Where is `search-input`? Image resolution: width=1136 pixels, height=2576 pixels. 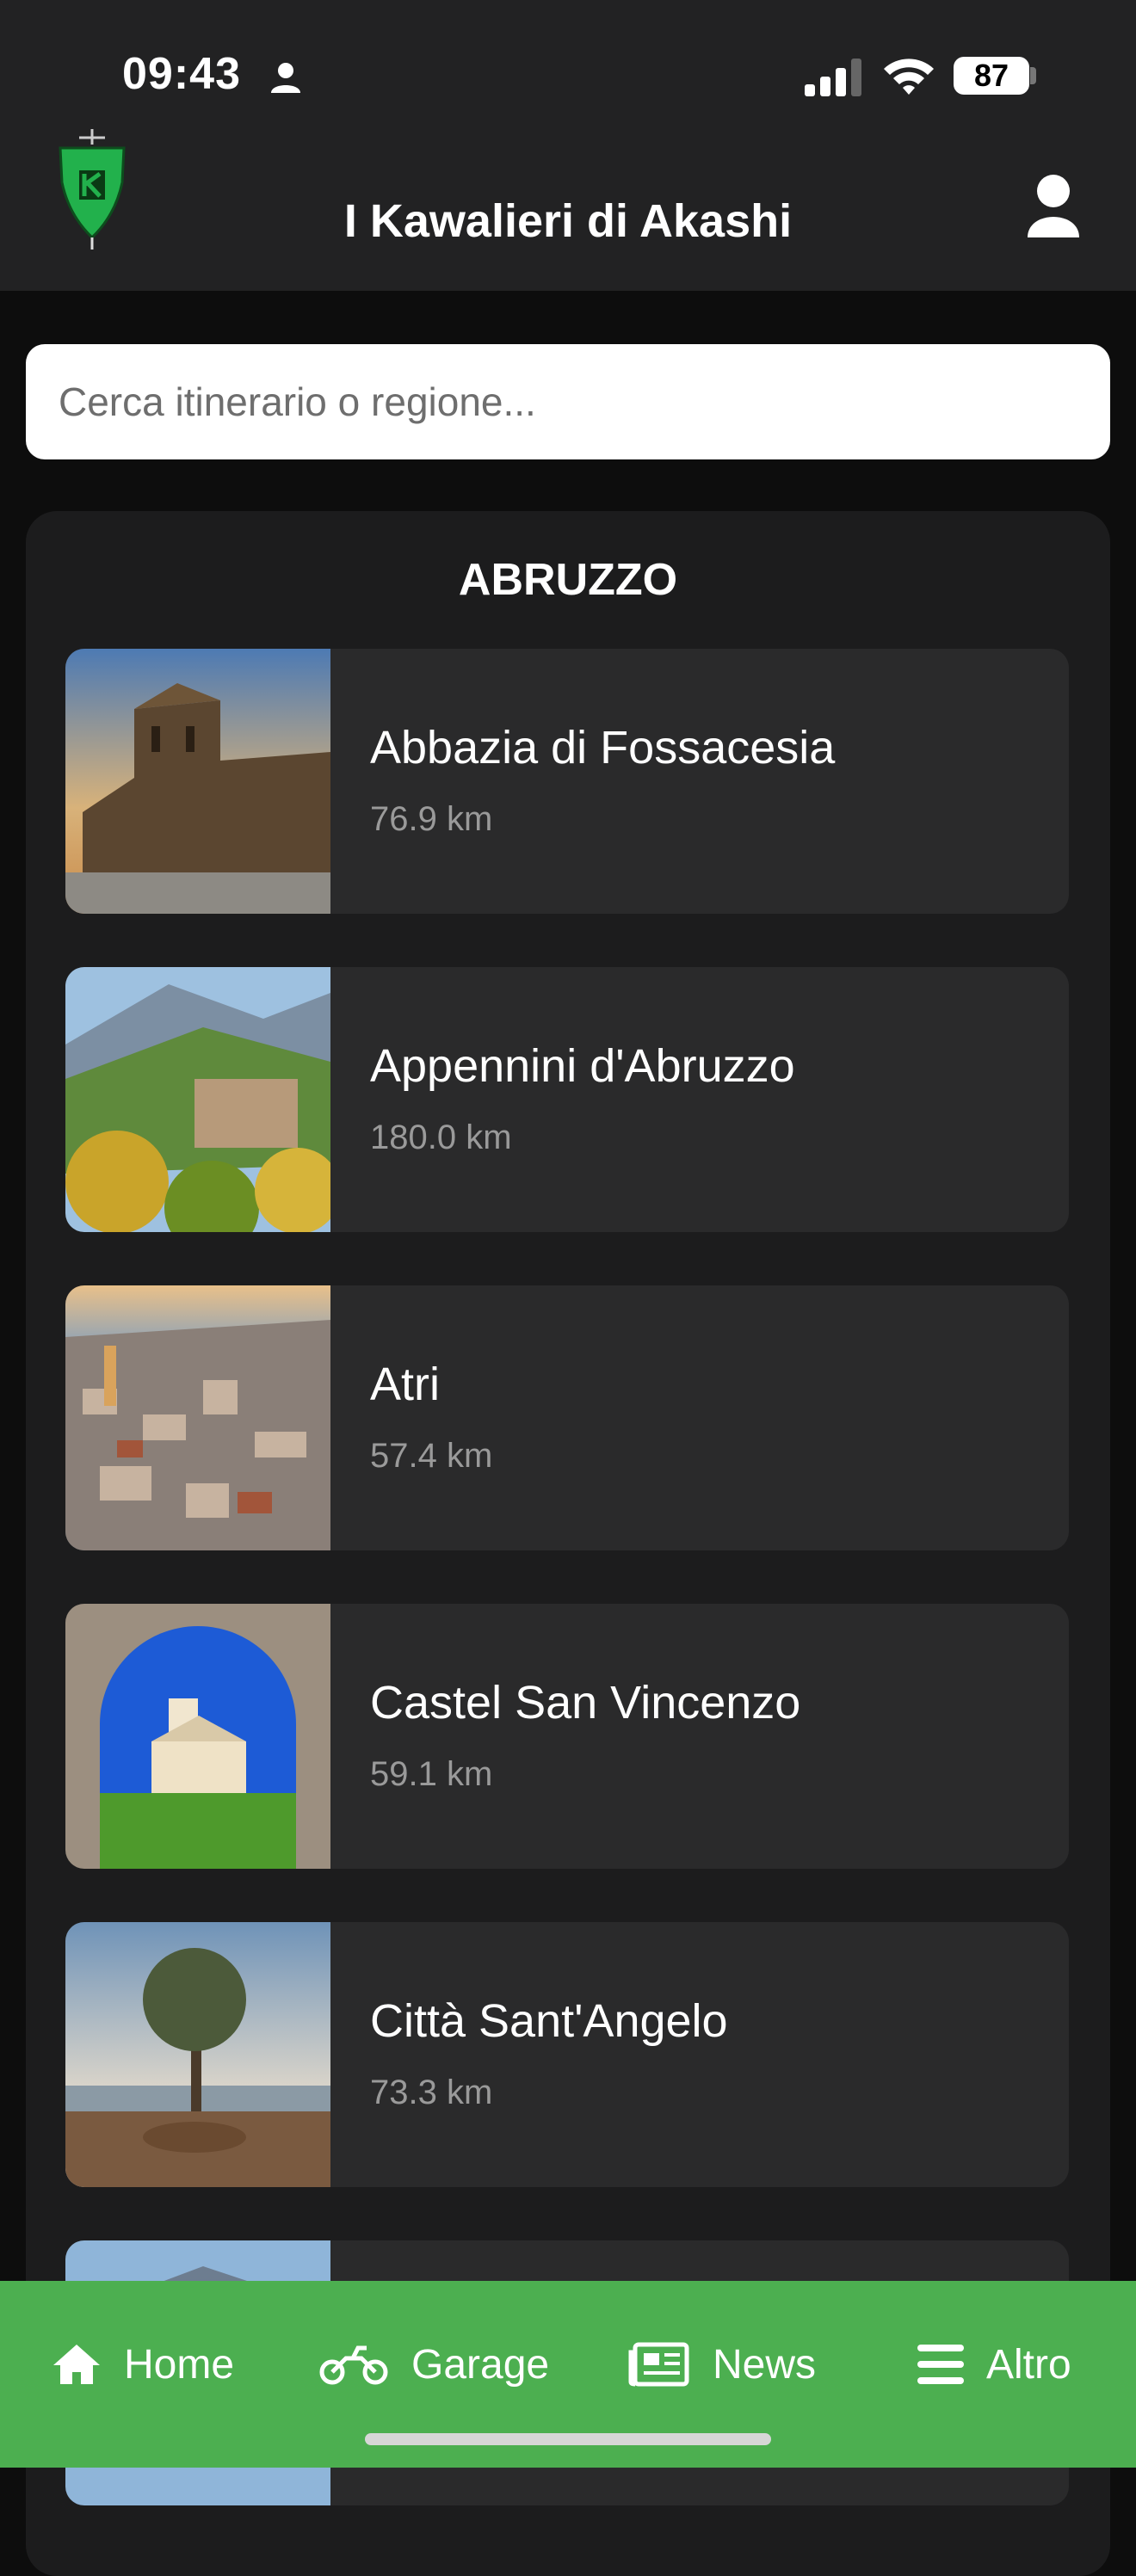
search-input is located at coordinates (568, 401).